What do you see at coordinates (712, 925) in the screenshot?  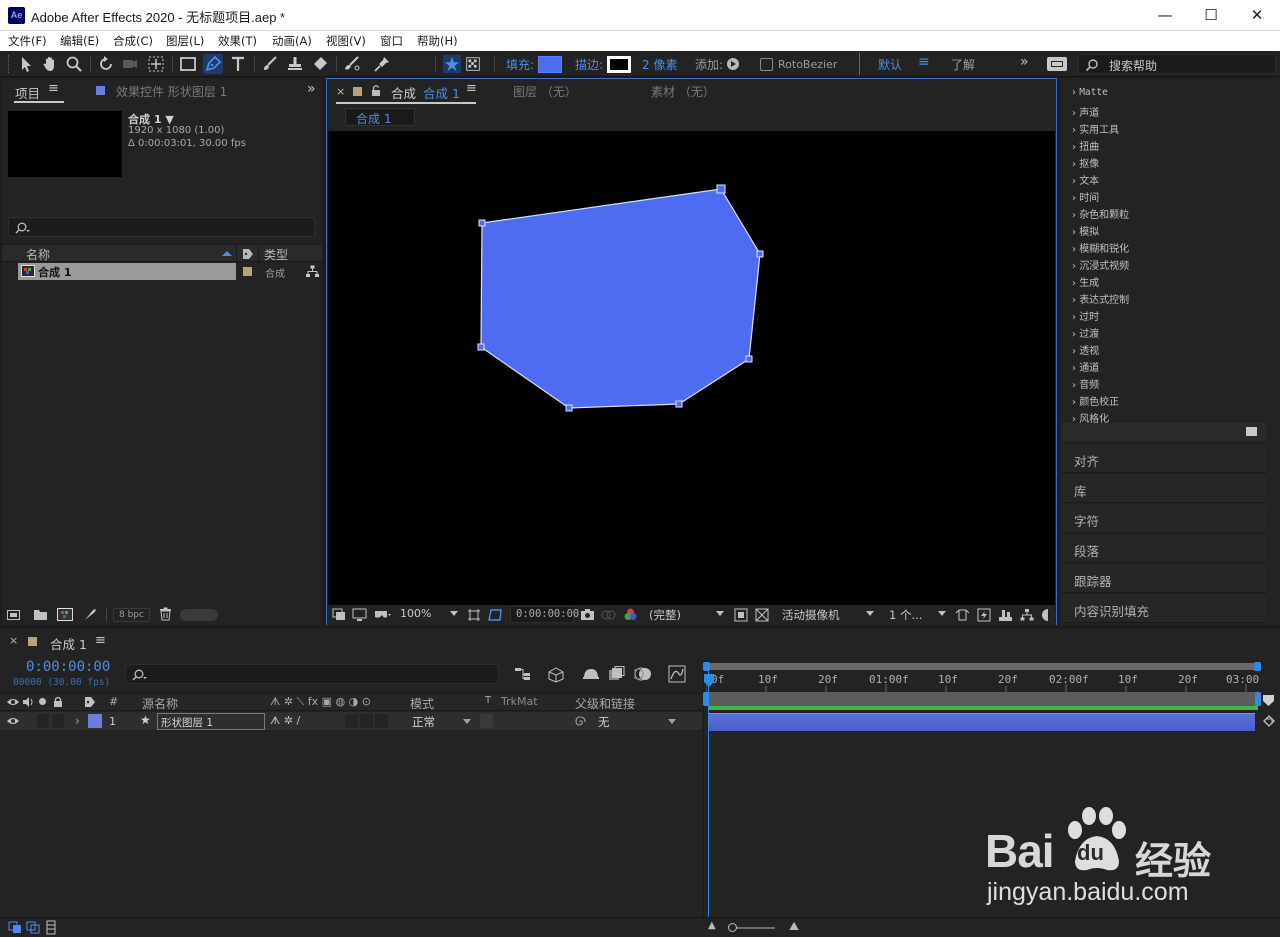 I see `zoom-out-mountain-icon: ▲` at bounding box center [712, 925].